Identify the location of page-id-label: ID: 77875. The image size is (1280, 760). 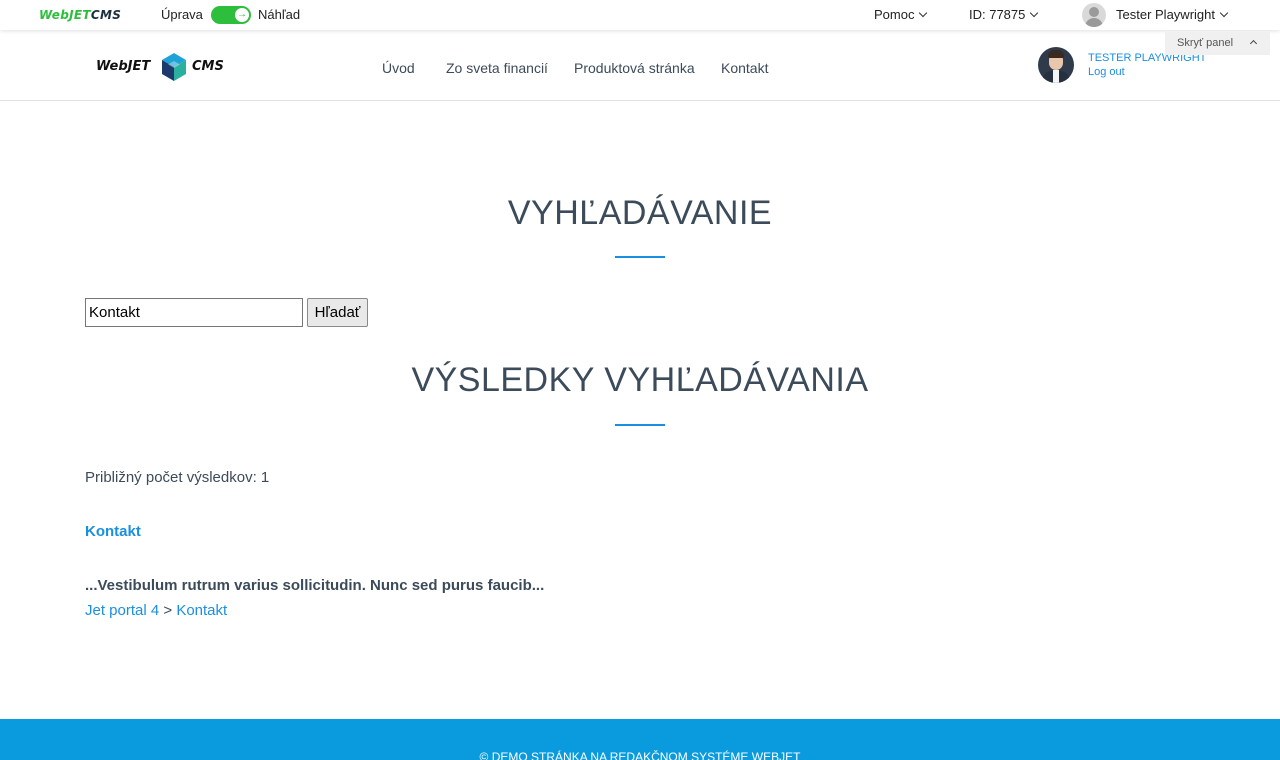
(997, 14).